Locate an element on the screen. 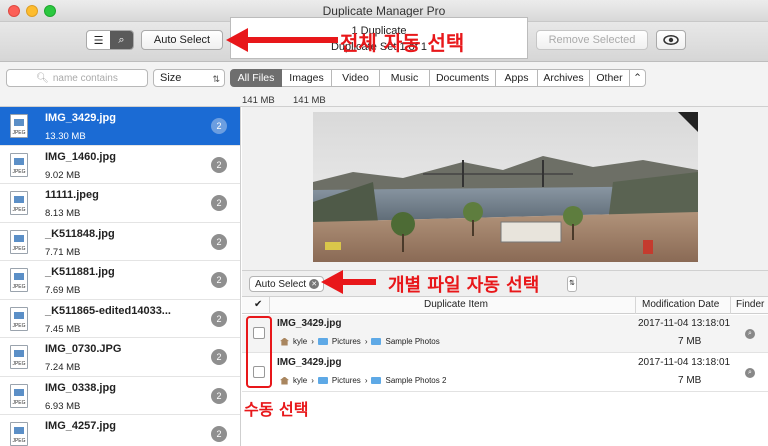 This screenshot has width=768, height=446. sort-select-value: Size is located at coordinates (171, 78).